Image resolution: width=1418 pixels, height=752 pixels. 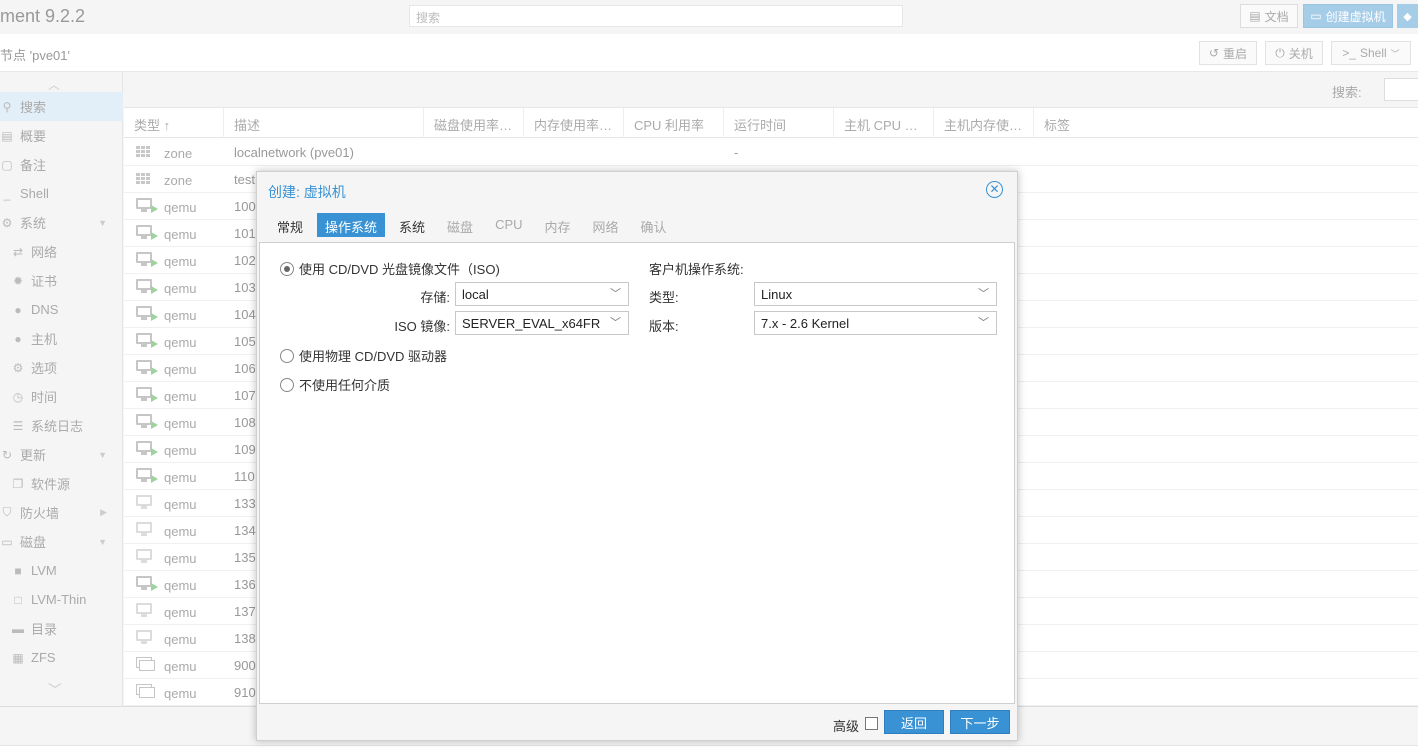 What do you see at coordinates (245, 314) in the screenshot?
I see `row-description: 104` at bounding box center [245, 314].